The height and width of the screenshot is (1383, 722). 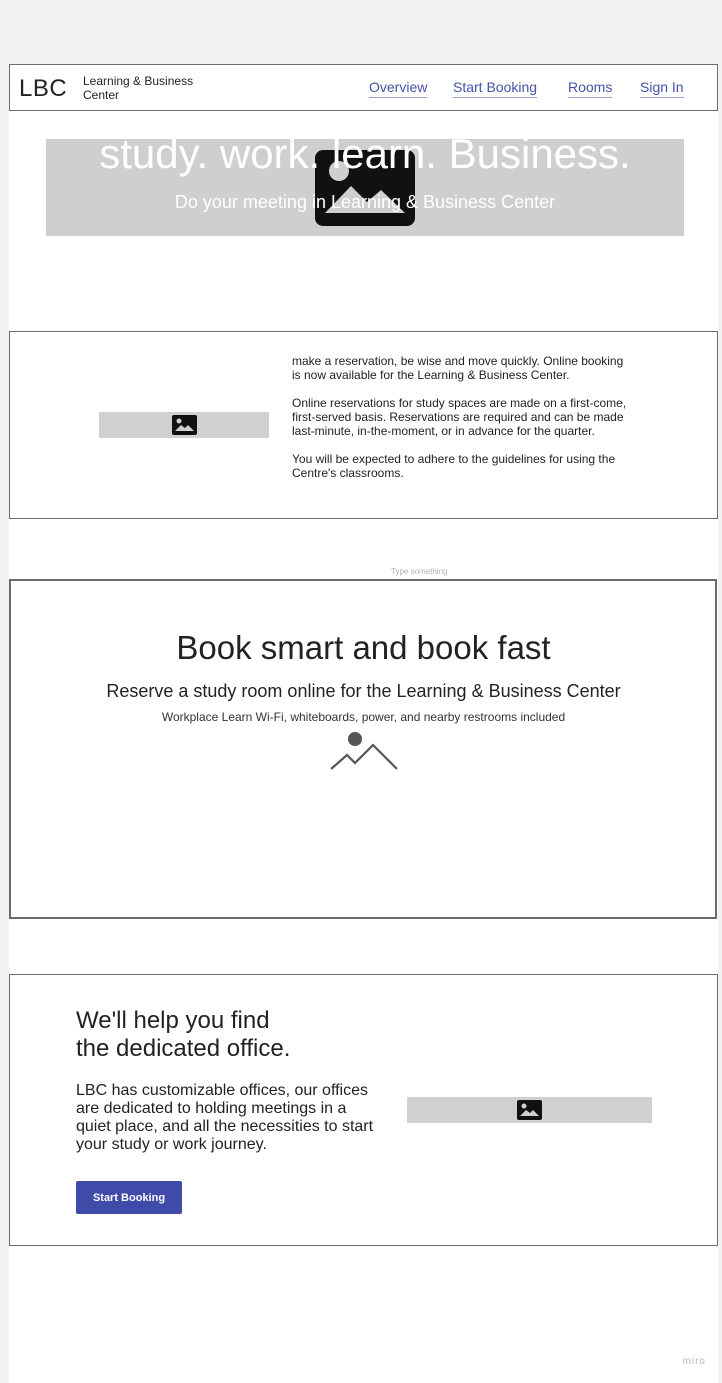 What do you see at coordinates (138, 88) in the screenshot?
I see `logo-subtitle: Learning & Business Center` at bounding box center [138, 88].